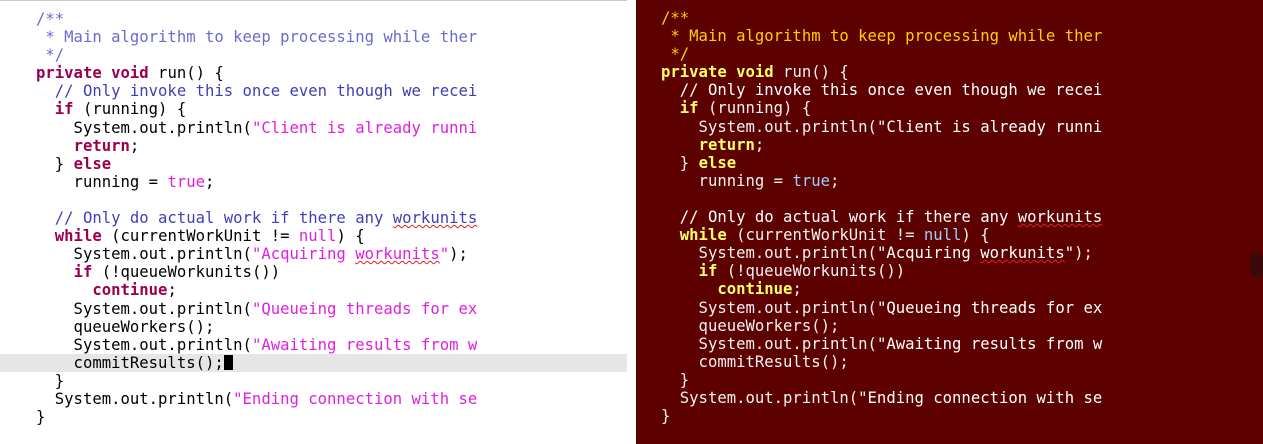  Describe the element at coordinates (949, 108) in the screenshot. I see `code-line: if (running) {` at that location.